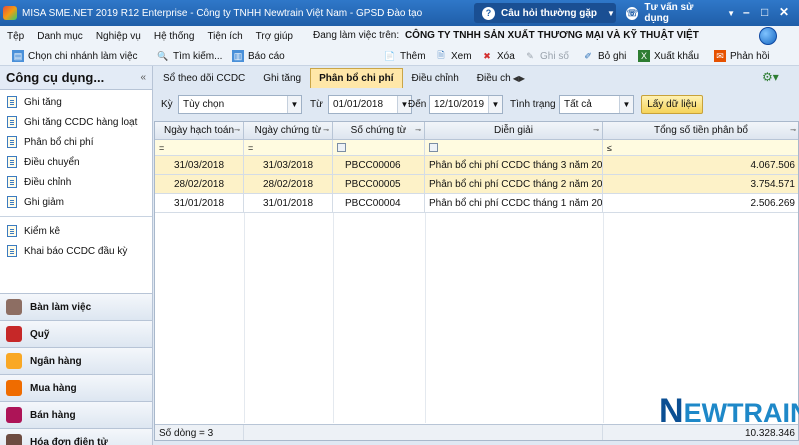 The height and width of the screenshot is (445, 799). What do you see at coordinates (40, 334) in the screenshot?
I see `module-label: Quỹ` at bounding box center [40, 334].